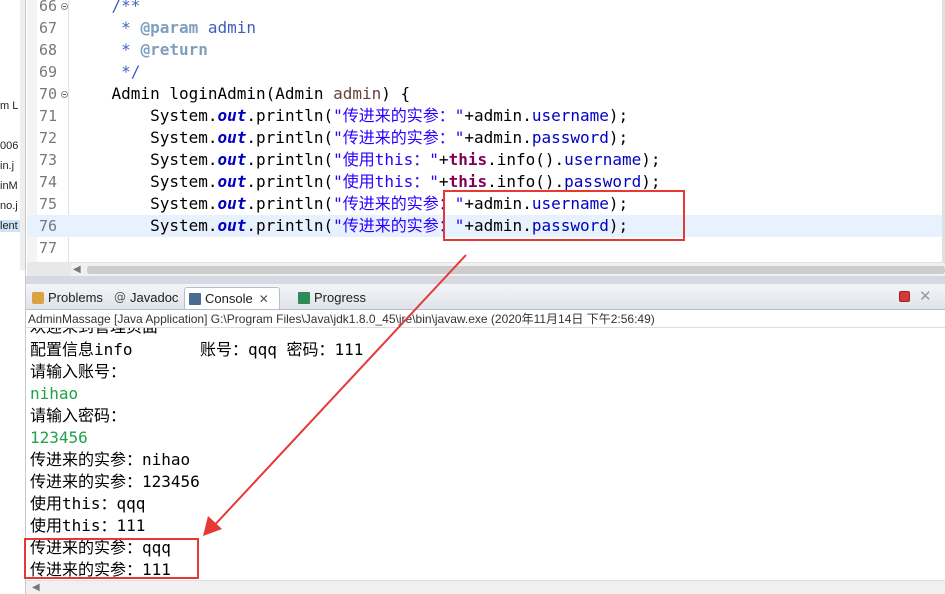  I want to click on line-number: 67, so click(48, 28).